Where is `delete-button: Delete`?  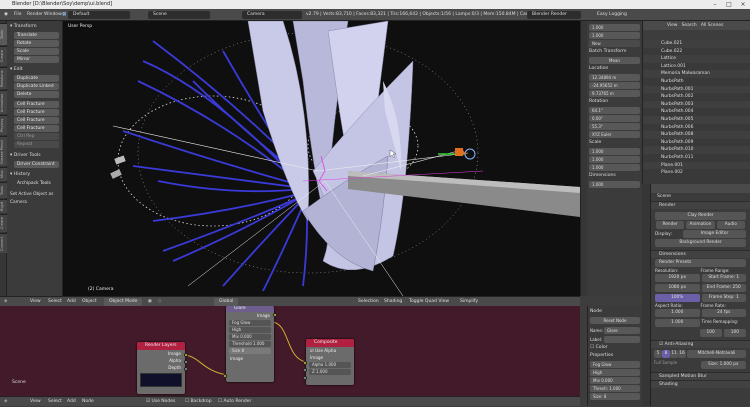 delete-button: Delete is located at coordinates (36, 94).